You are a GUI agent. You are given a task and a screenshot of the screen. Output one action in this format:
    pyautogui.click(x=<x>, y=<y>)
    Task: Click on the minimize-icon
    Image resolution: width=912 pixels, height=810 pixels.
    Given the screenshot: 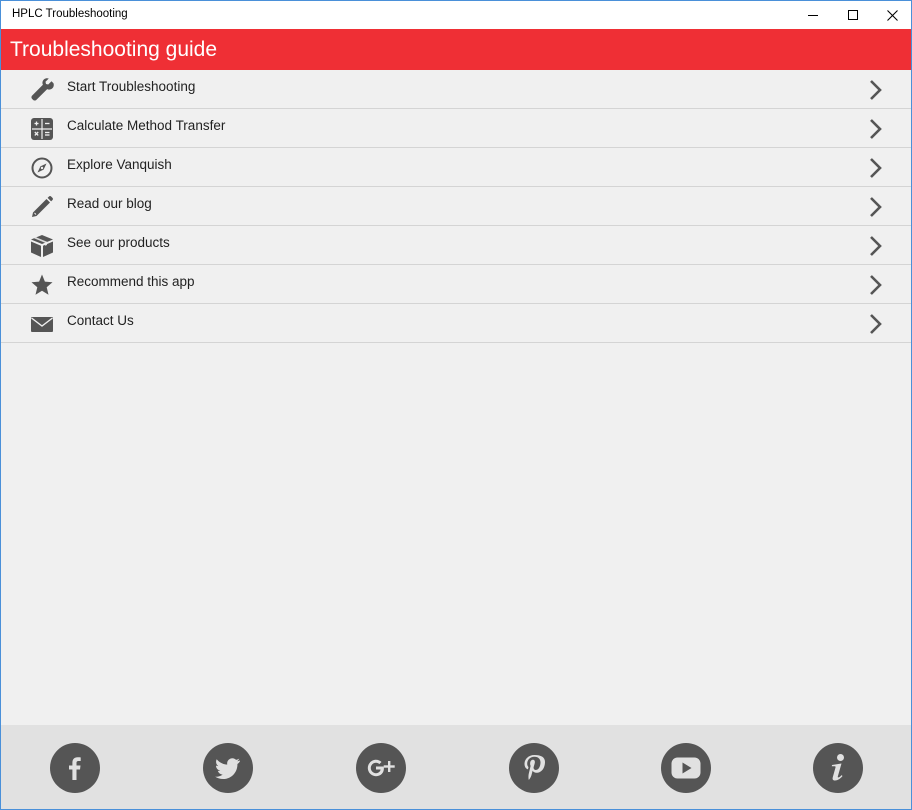 What is the action you would take?
    pyautogui.click(x=813, y=15)
    